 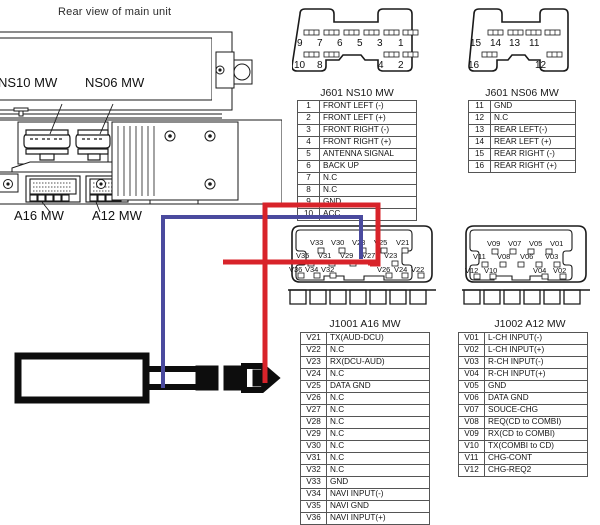 I want to click on table-row: 1 FRONT LEFT (-), so click(x=357, y=106).